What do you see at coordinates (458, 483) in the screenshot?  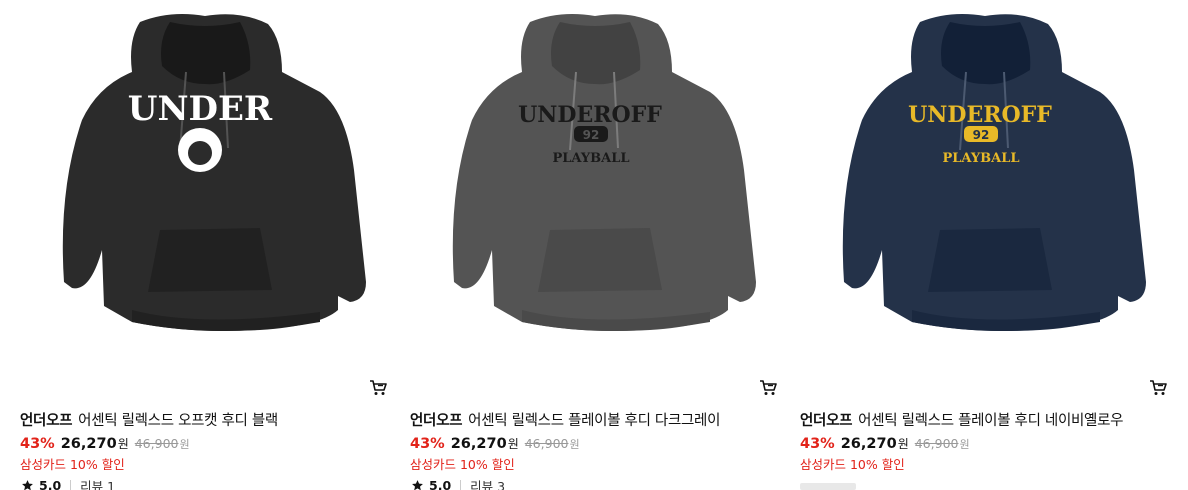 I see `review-summary: 5.0 리뷰 3` at bounding box center [458, 483].